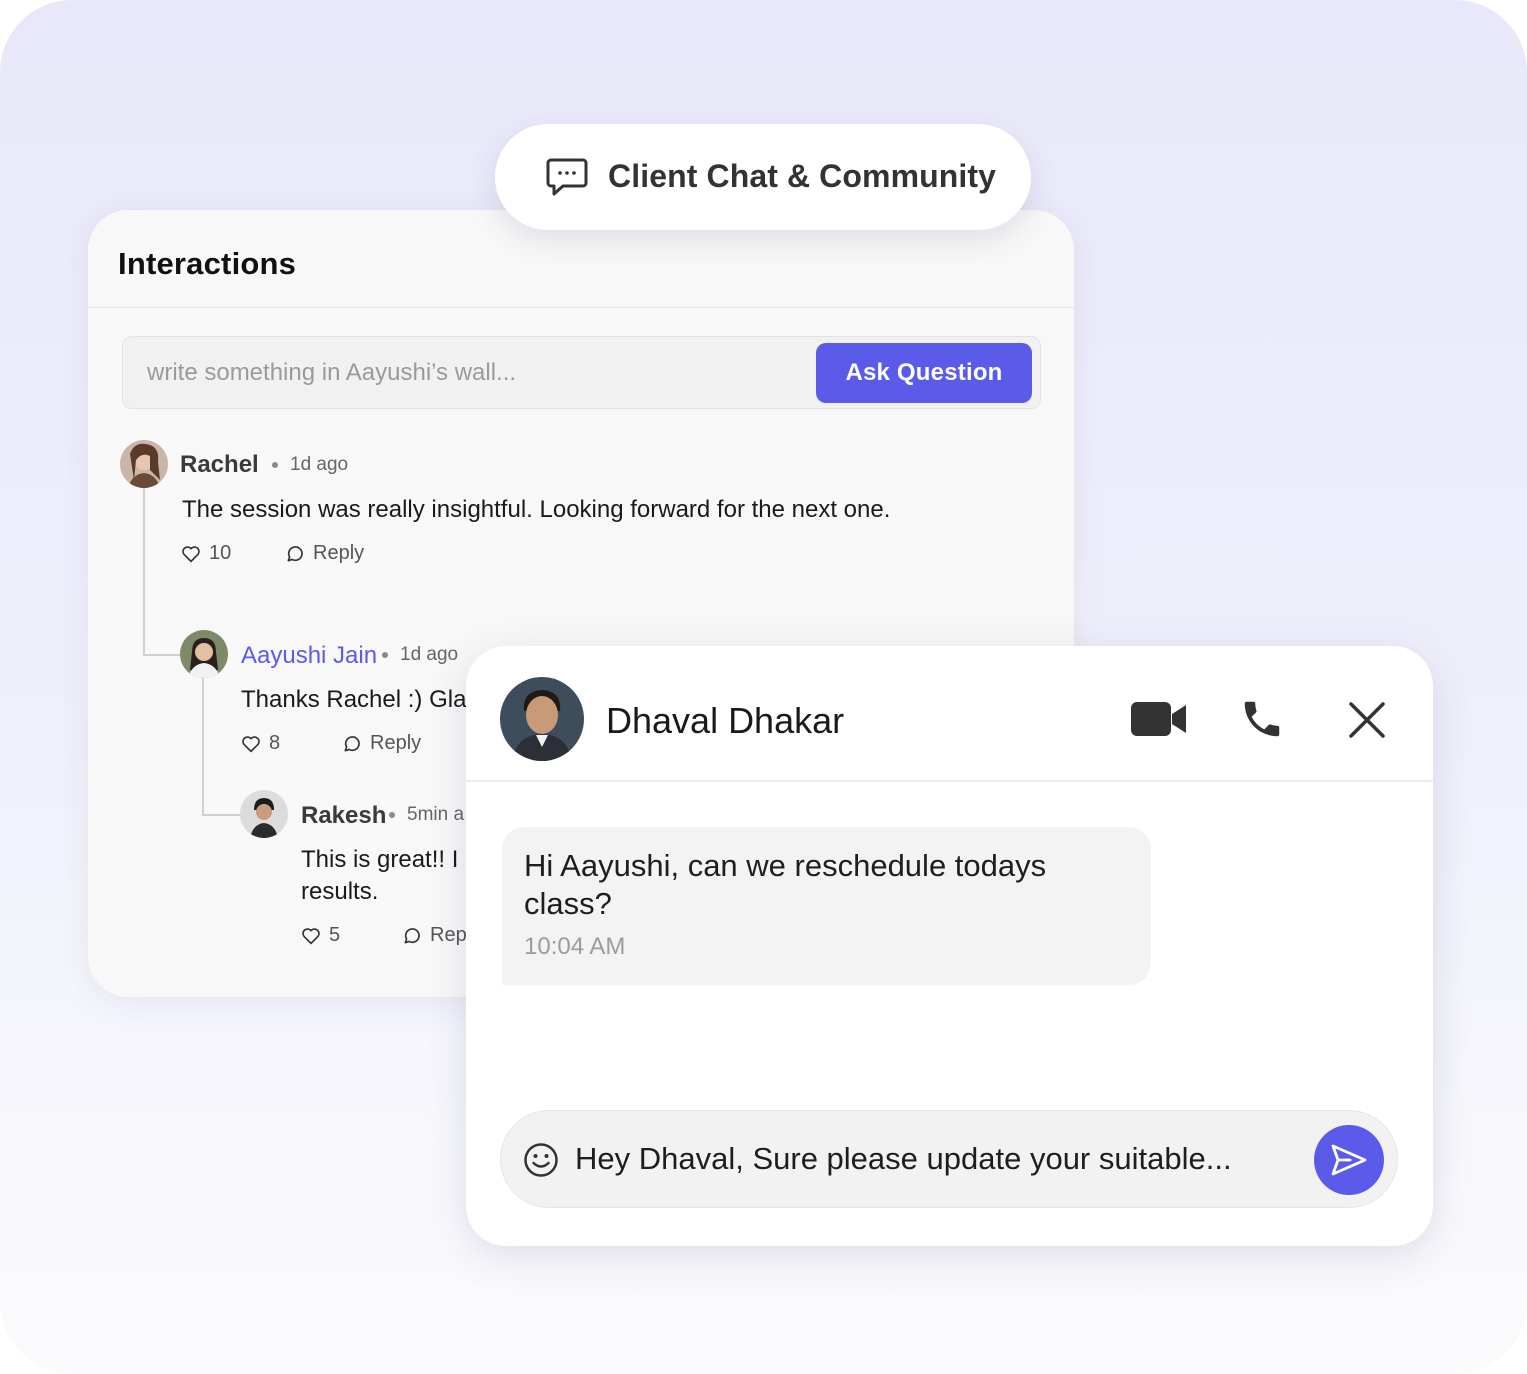 The height and width of the screenshot is (1374, 1527). I want to click on feature-badge: Client Chat & Community, so click(763, 177).